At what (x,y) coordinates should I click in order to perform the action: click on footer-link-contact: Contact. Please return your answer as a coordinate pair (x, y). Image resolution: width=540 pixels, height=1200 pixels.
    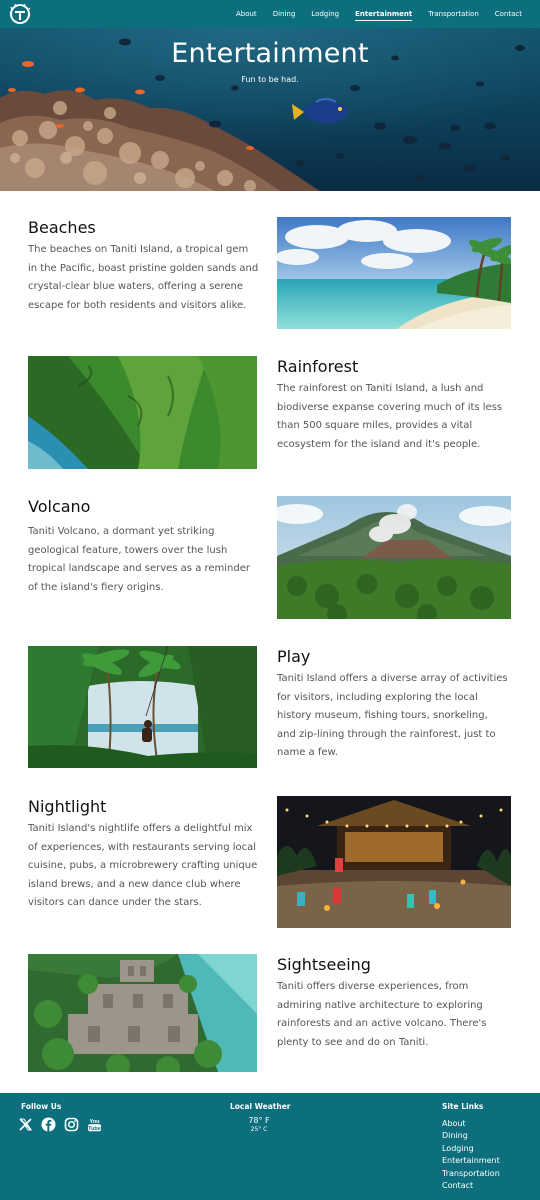
    Looking at the image, I should click on (471, 1186).